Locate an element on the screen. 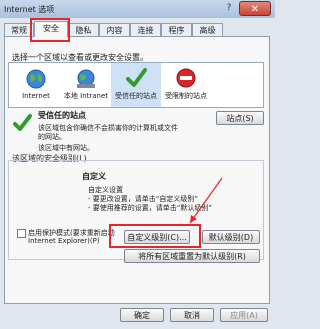 This screenshot has height=329, width=320. tab-content: 内容 is located at coordinates (114, 29).